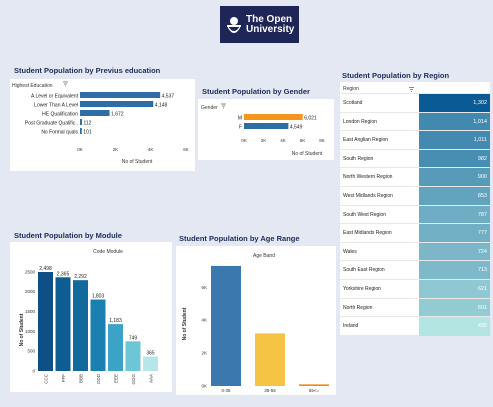 The width and height of the screenshot is (493, 407). Describe the element at coordinates (454, 271) in the screenshot. I see `heat-cell: 713` at that location.